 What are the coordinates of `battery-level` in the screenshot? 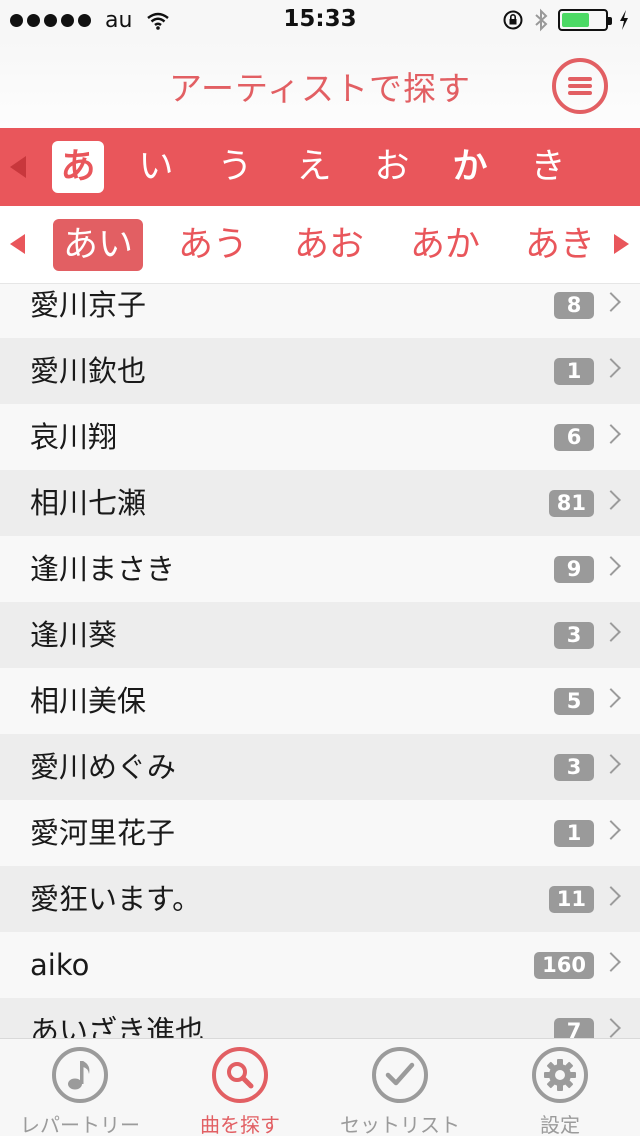 It's located at (576, 20).